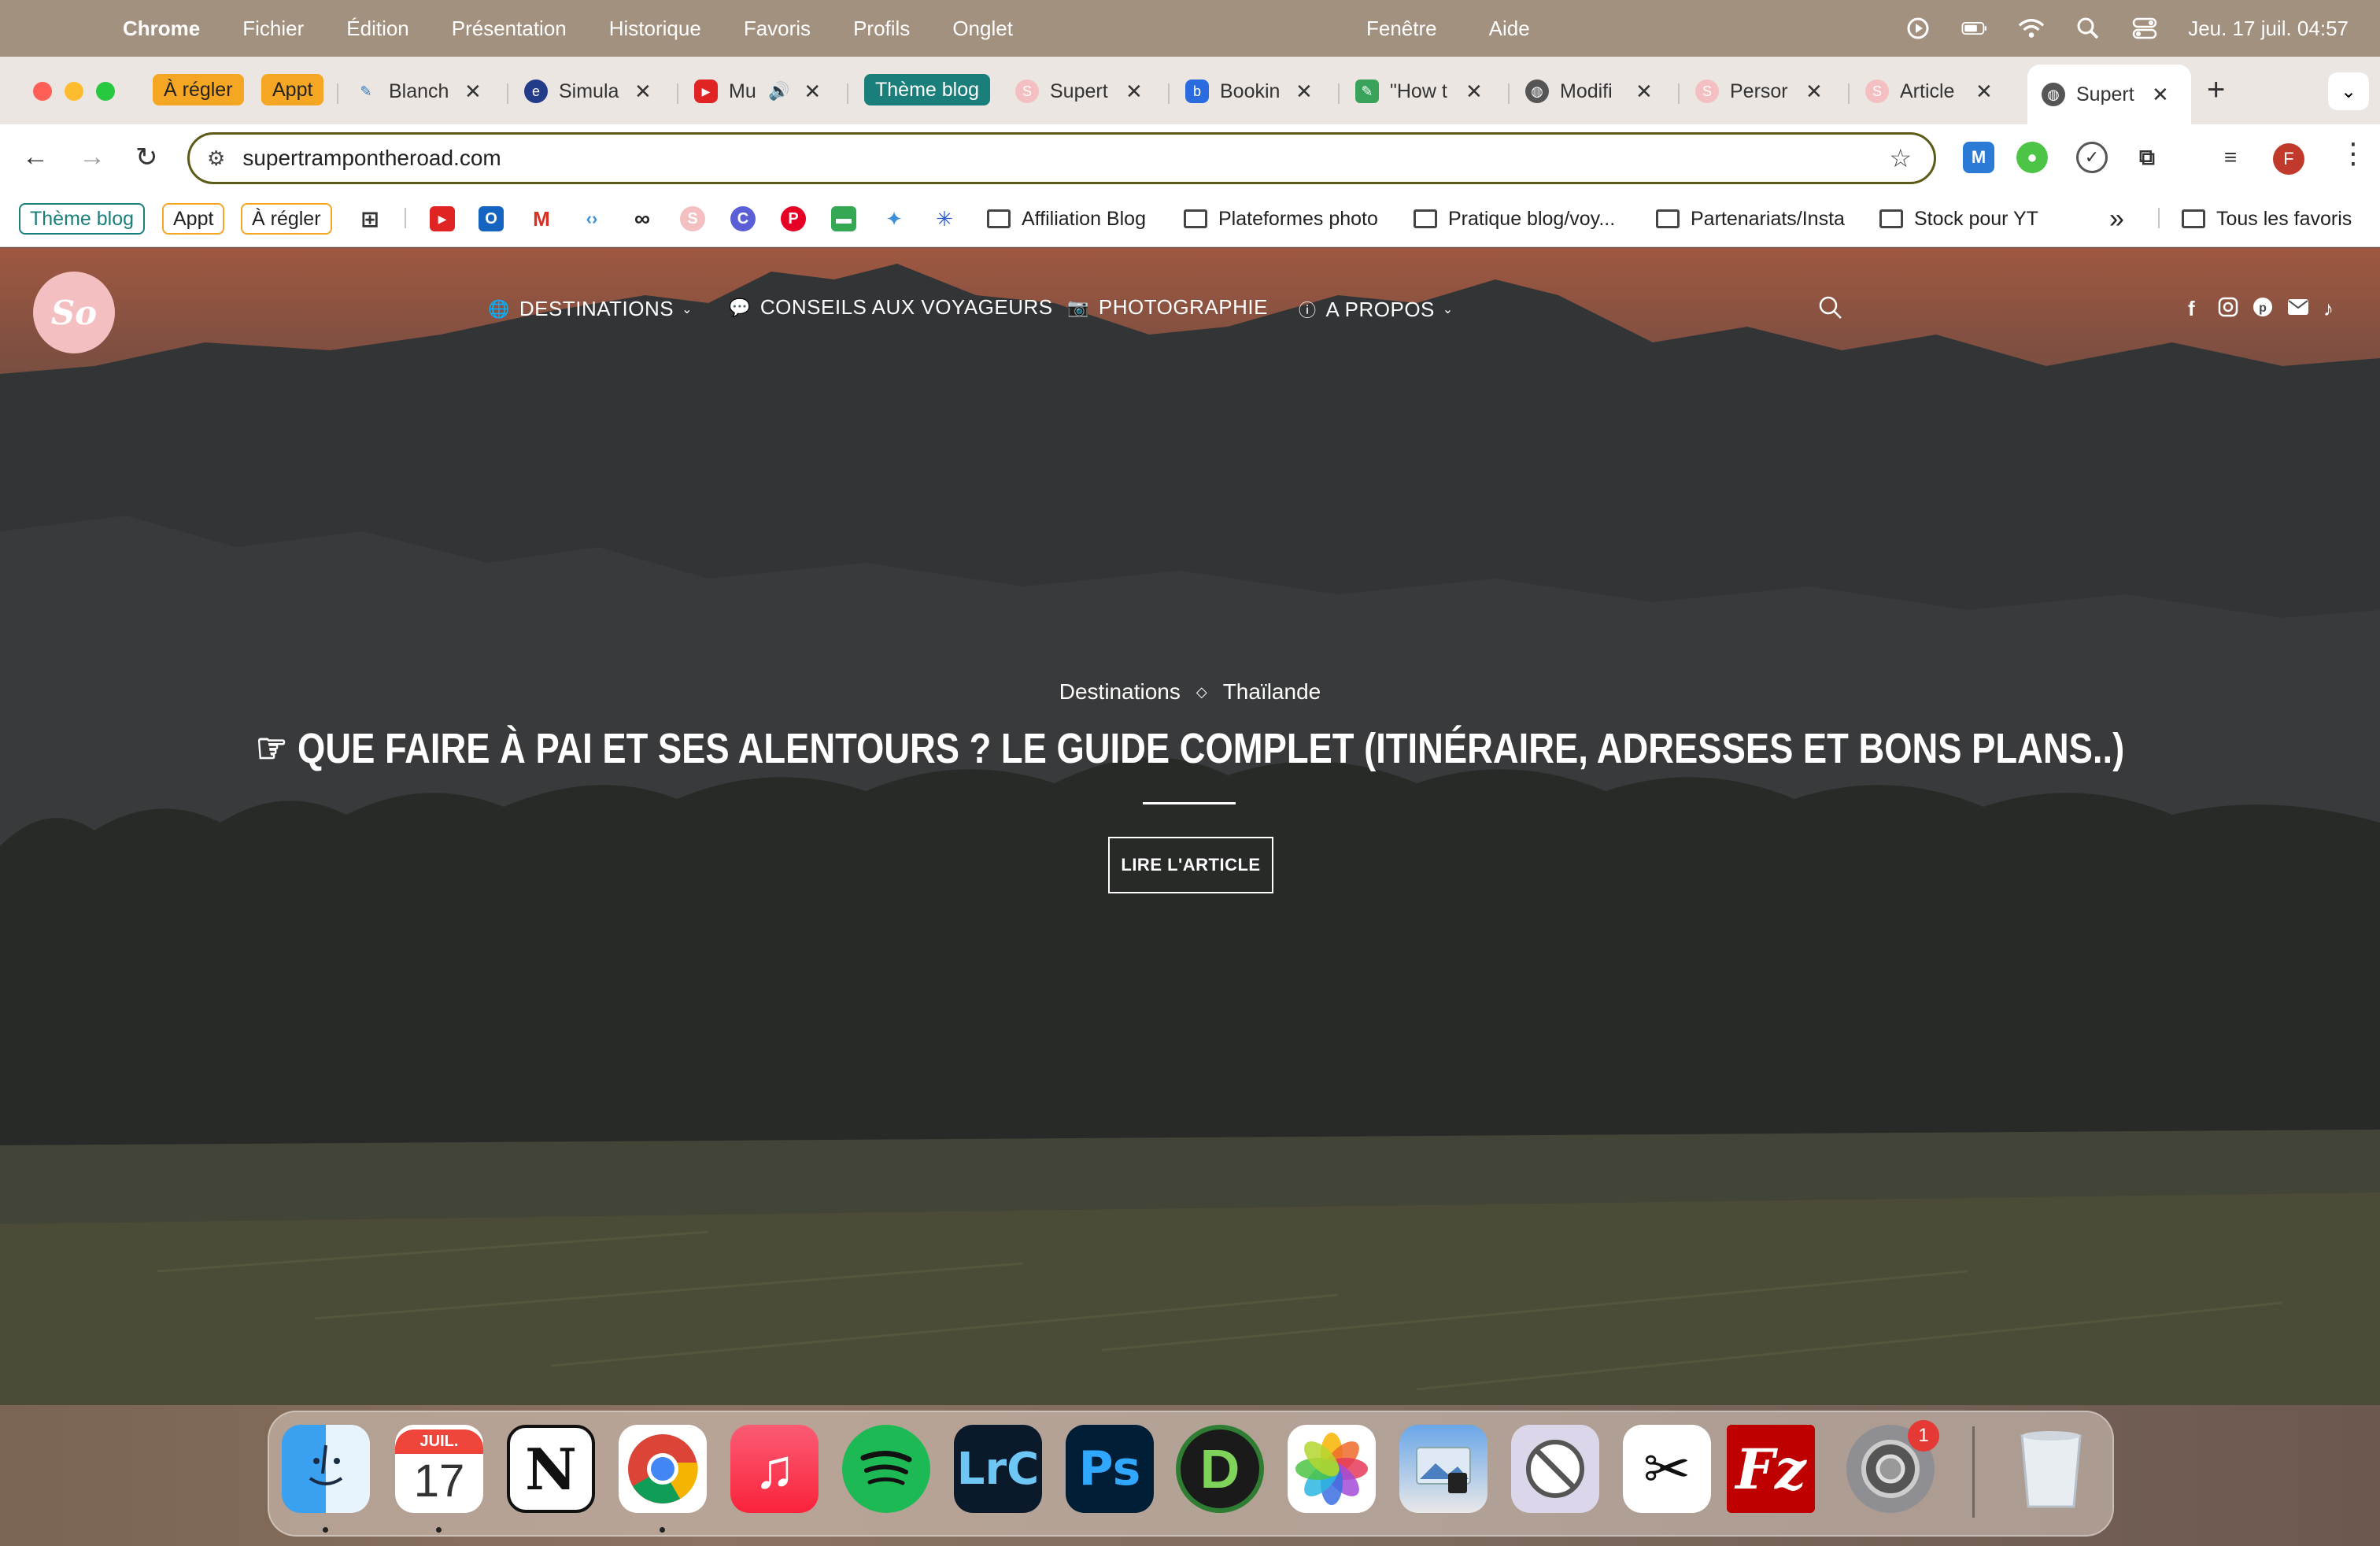  I want to click on bookmark-group-a-regler: À régler, so click(286, 219).